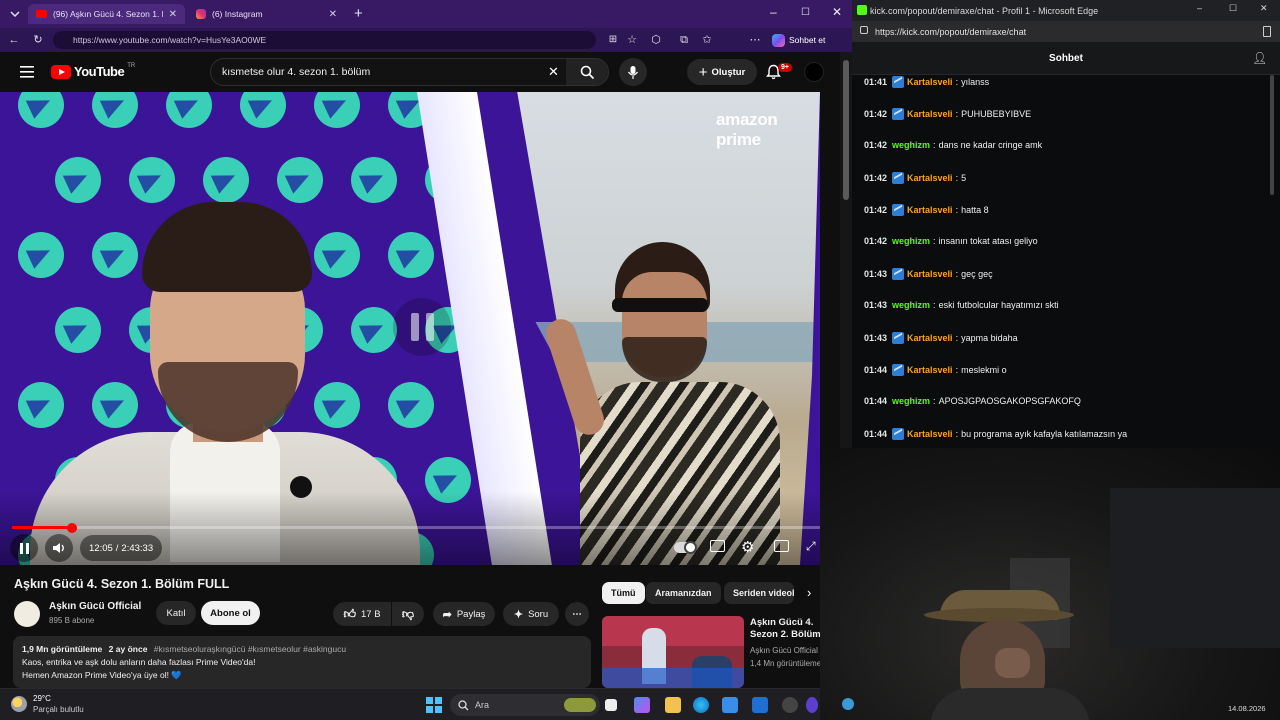 This screenshot has height=720, width=1280. I want to click on subtitles-icon, so click(717, 546).